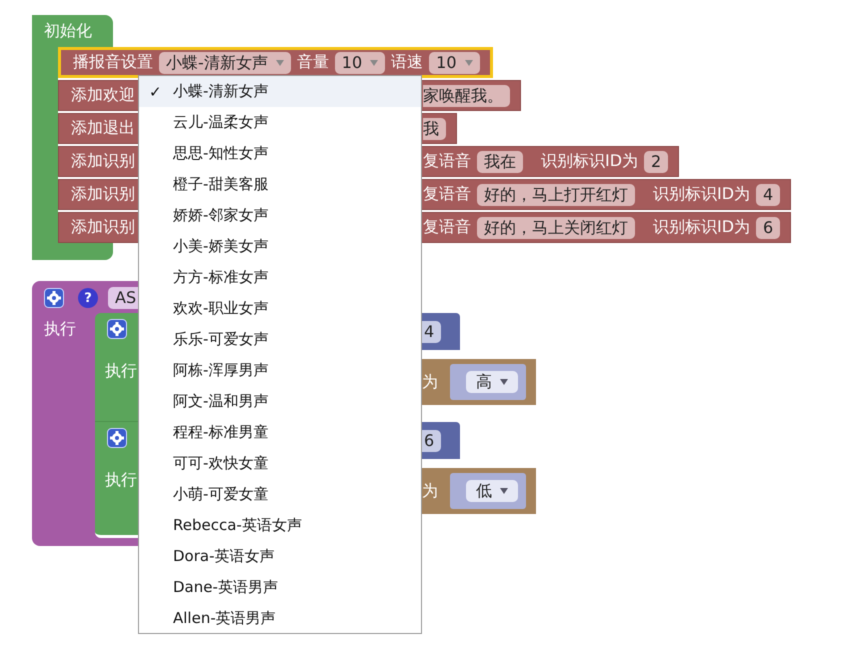 The width and height of the screenshot is (851, 649). I want to click on block-label: 语速, so click(407, 62).